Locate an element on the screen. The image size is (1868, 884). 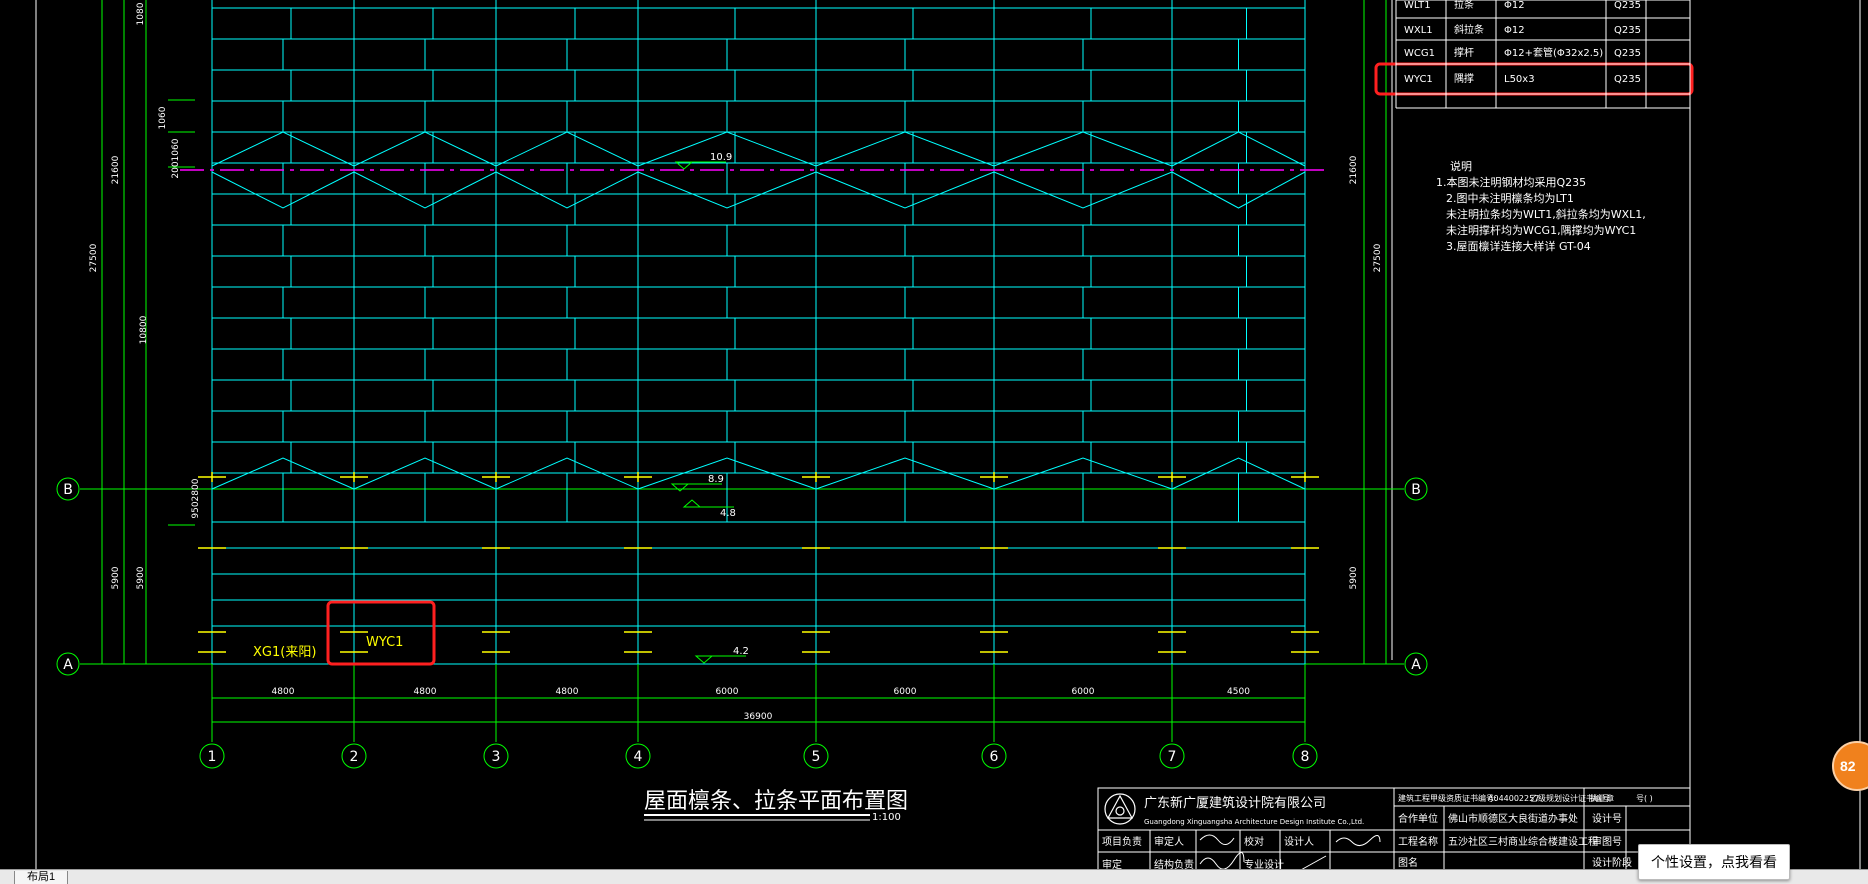
table-cell: 斜拉条 is located at coordinates (1469, 29).